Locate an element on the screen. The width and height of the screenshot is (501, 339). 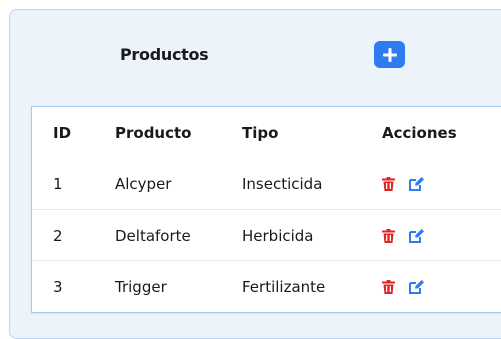
row-id: 2 is located at coordinates (58, 235).